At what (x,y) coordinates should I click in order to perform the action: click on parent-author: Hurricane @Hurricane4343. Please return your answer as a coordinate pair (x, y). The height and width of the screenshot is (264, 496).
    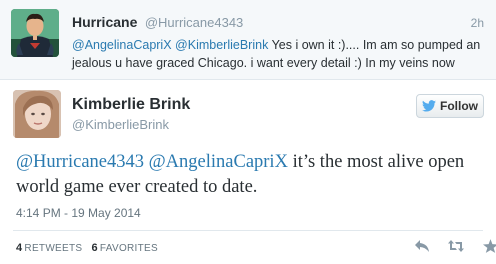
    Looking at the image, I should click on (157, 23).